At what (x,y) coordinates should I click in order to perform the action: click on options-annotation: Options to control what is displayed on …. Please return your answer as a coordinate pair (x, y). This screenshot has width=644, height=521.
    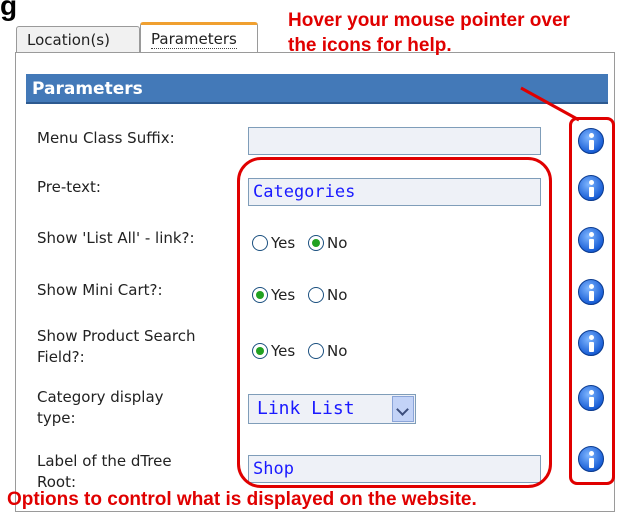
    Looking at the image, I should click on (242, 499).